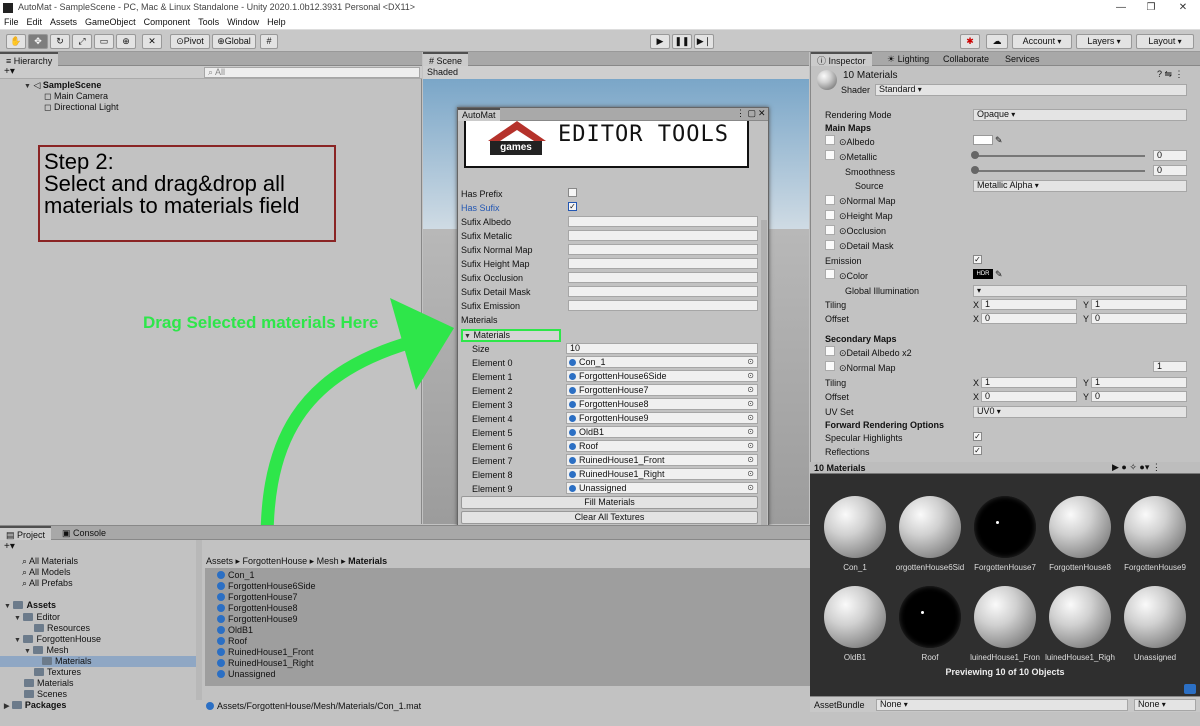 The width and height of the screenshot is (1200, 726). I want to click on menu-help: Help, so click(276, 21).